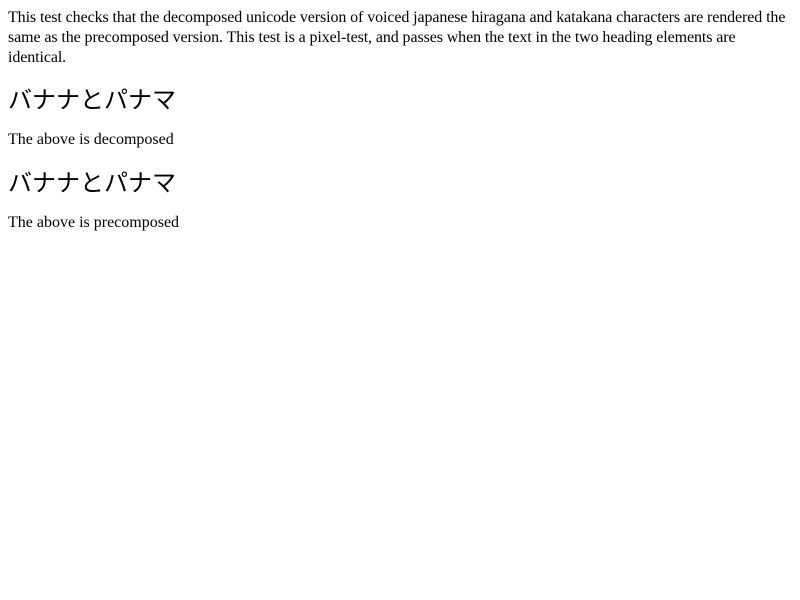  What do you see at coordinates (92, 100) in the screenshot?
I see `decomposed-heading: バナナとパナマ` at bounding box center [92, 100].